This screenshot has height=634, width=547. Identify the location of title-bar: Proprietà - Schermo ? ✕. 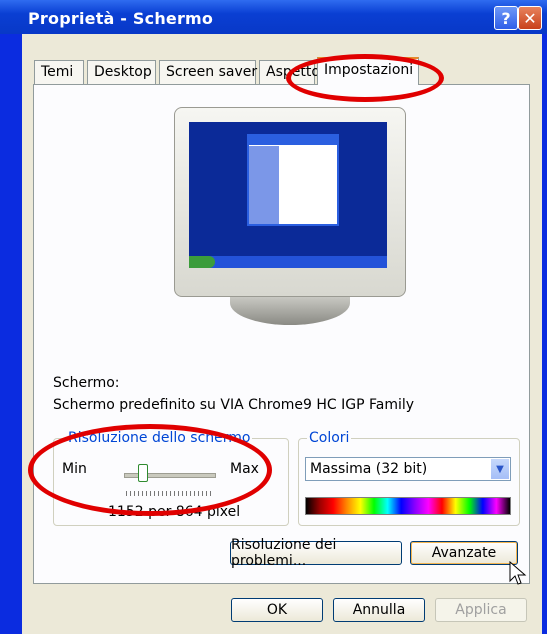
(273, 17).